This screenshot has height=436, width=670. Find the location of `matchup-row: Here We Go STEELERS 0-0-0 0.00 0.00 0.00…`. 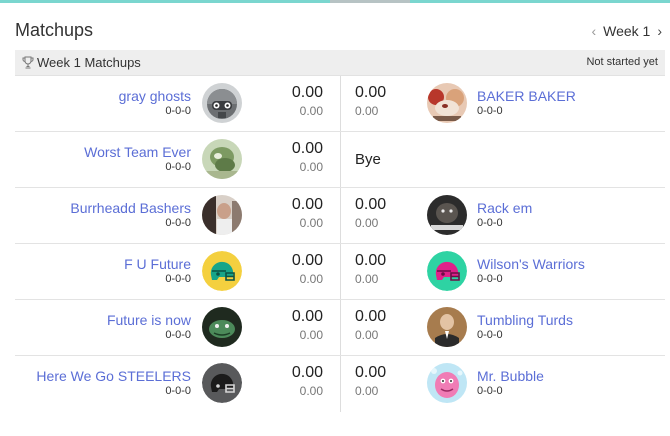

matchup-row: Here We Go STEELERS 0-0-0 0.00 0.00 0.00… is located at coordinates (340, 384).